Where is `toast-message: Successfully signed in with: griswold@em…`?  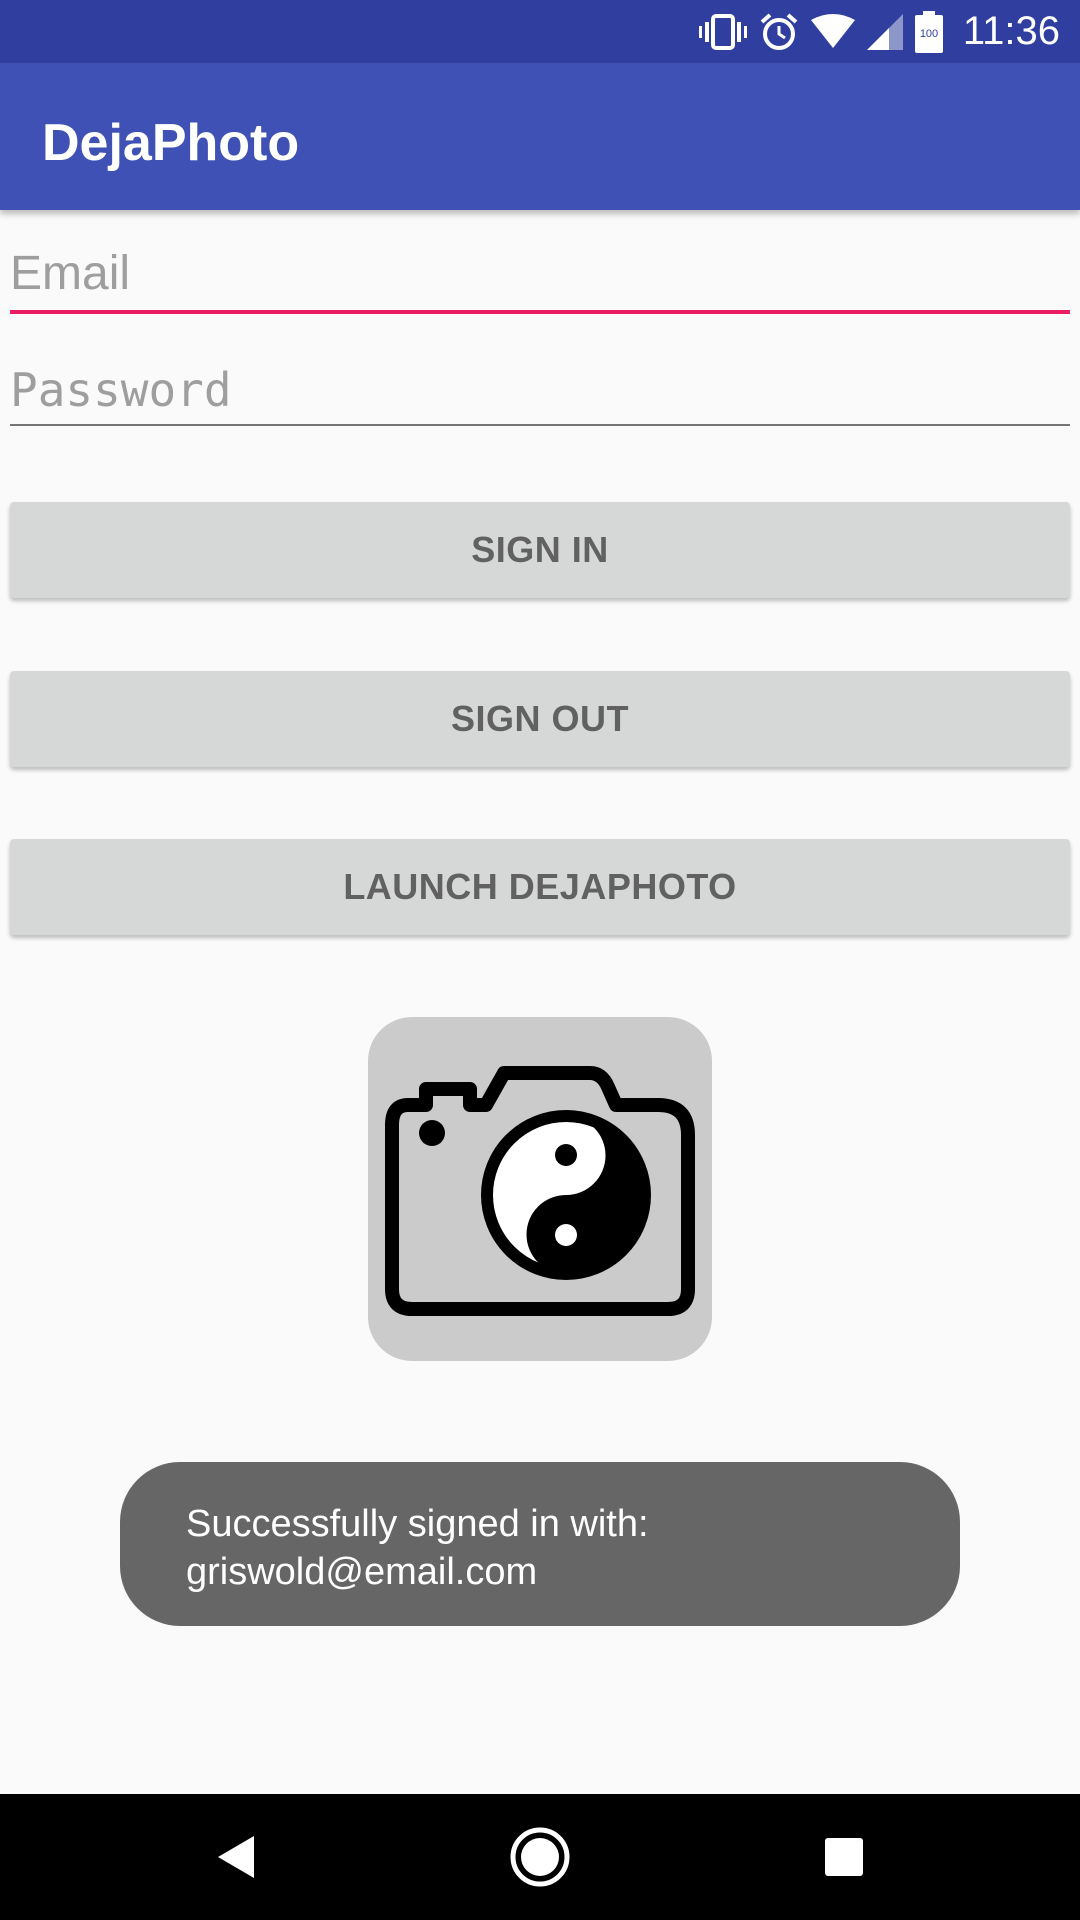 toast-message: Successfully signed in with: griswold@em… is located at coordinates (417, 1548).